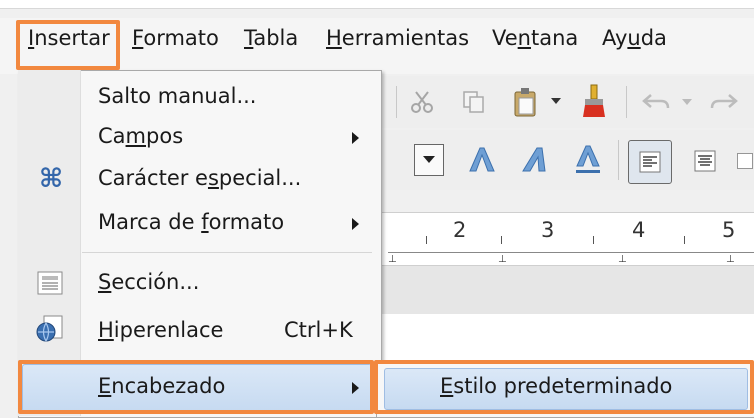  Describe the element at coordinates (687, 102) in the screenshot. I see `undo-dropdown-icon` at that location.